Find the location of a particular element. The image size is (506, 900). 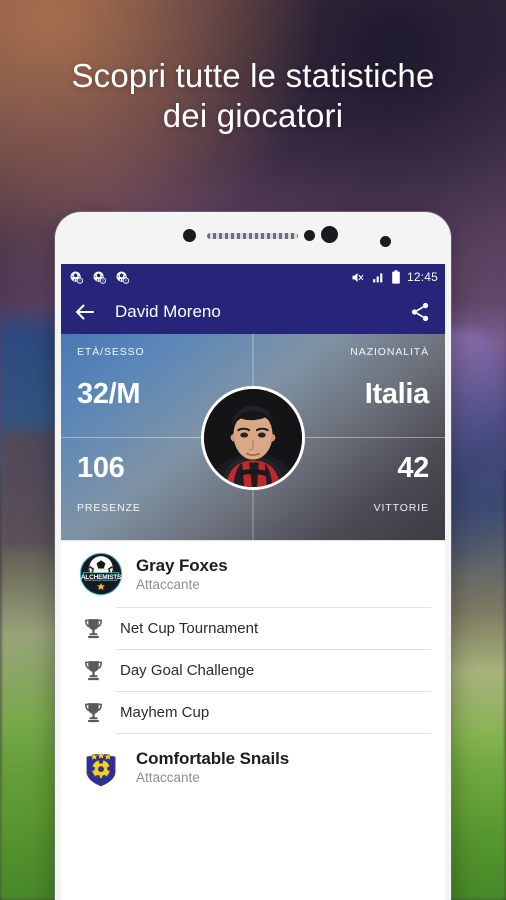

svg-text: ALCHEMISTS is located at coordinates (101, 577).